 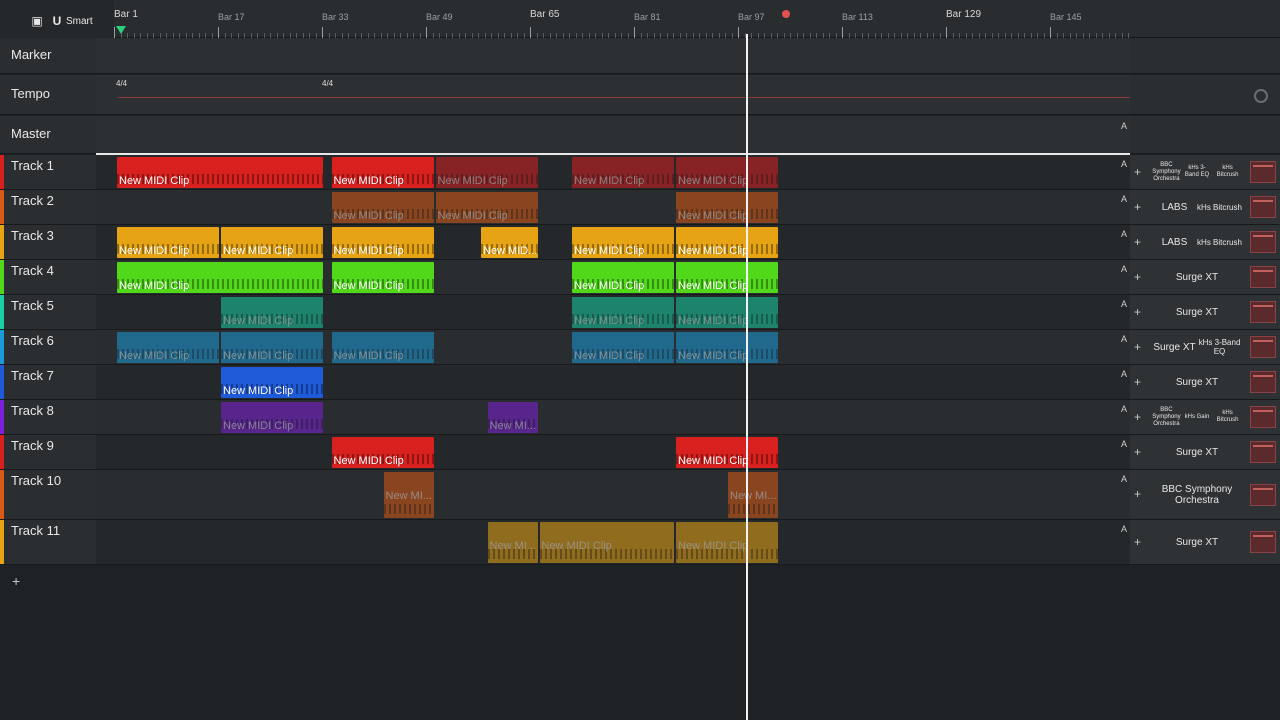 What do you see at coordinates (48, 417) in the screenshot?
I see `track-header: Track 8` at bounding box center [48, 417].